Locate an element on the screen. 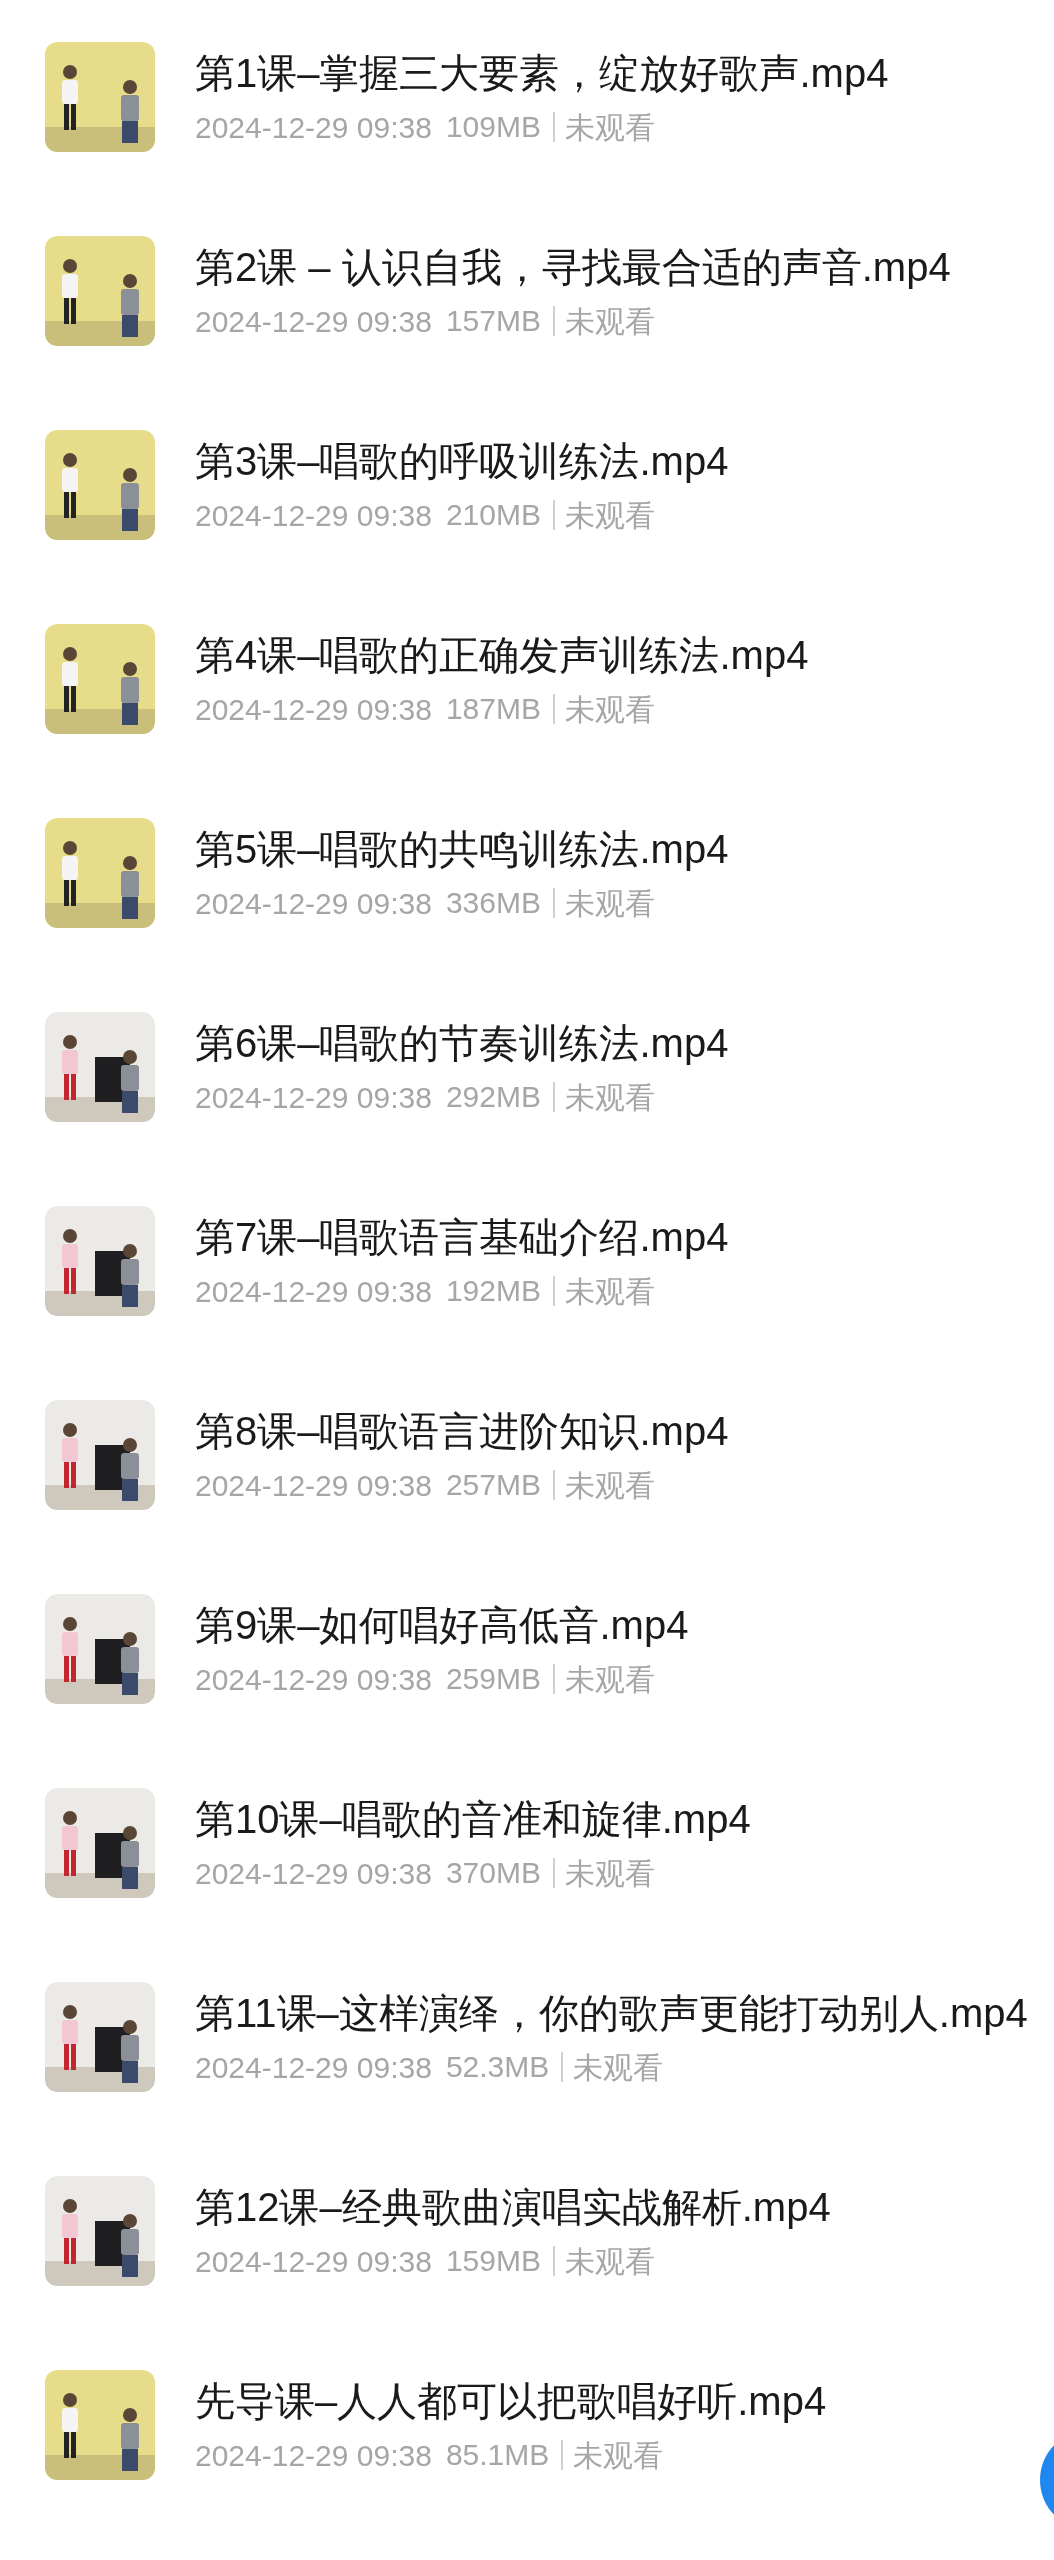  file-size: 157MB is located at coordinates (500, 321).